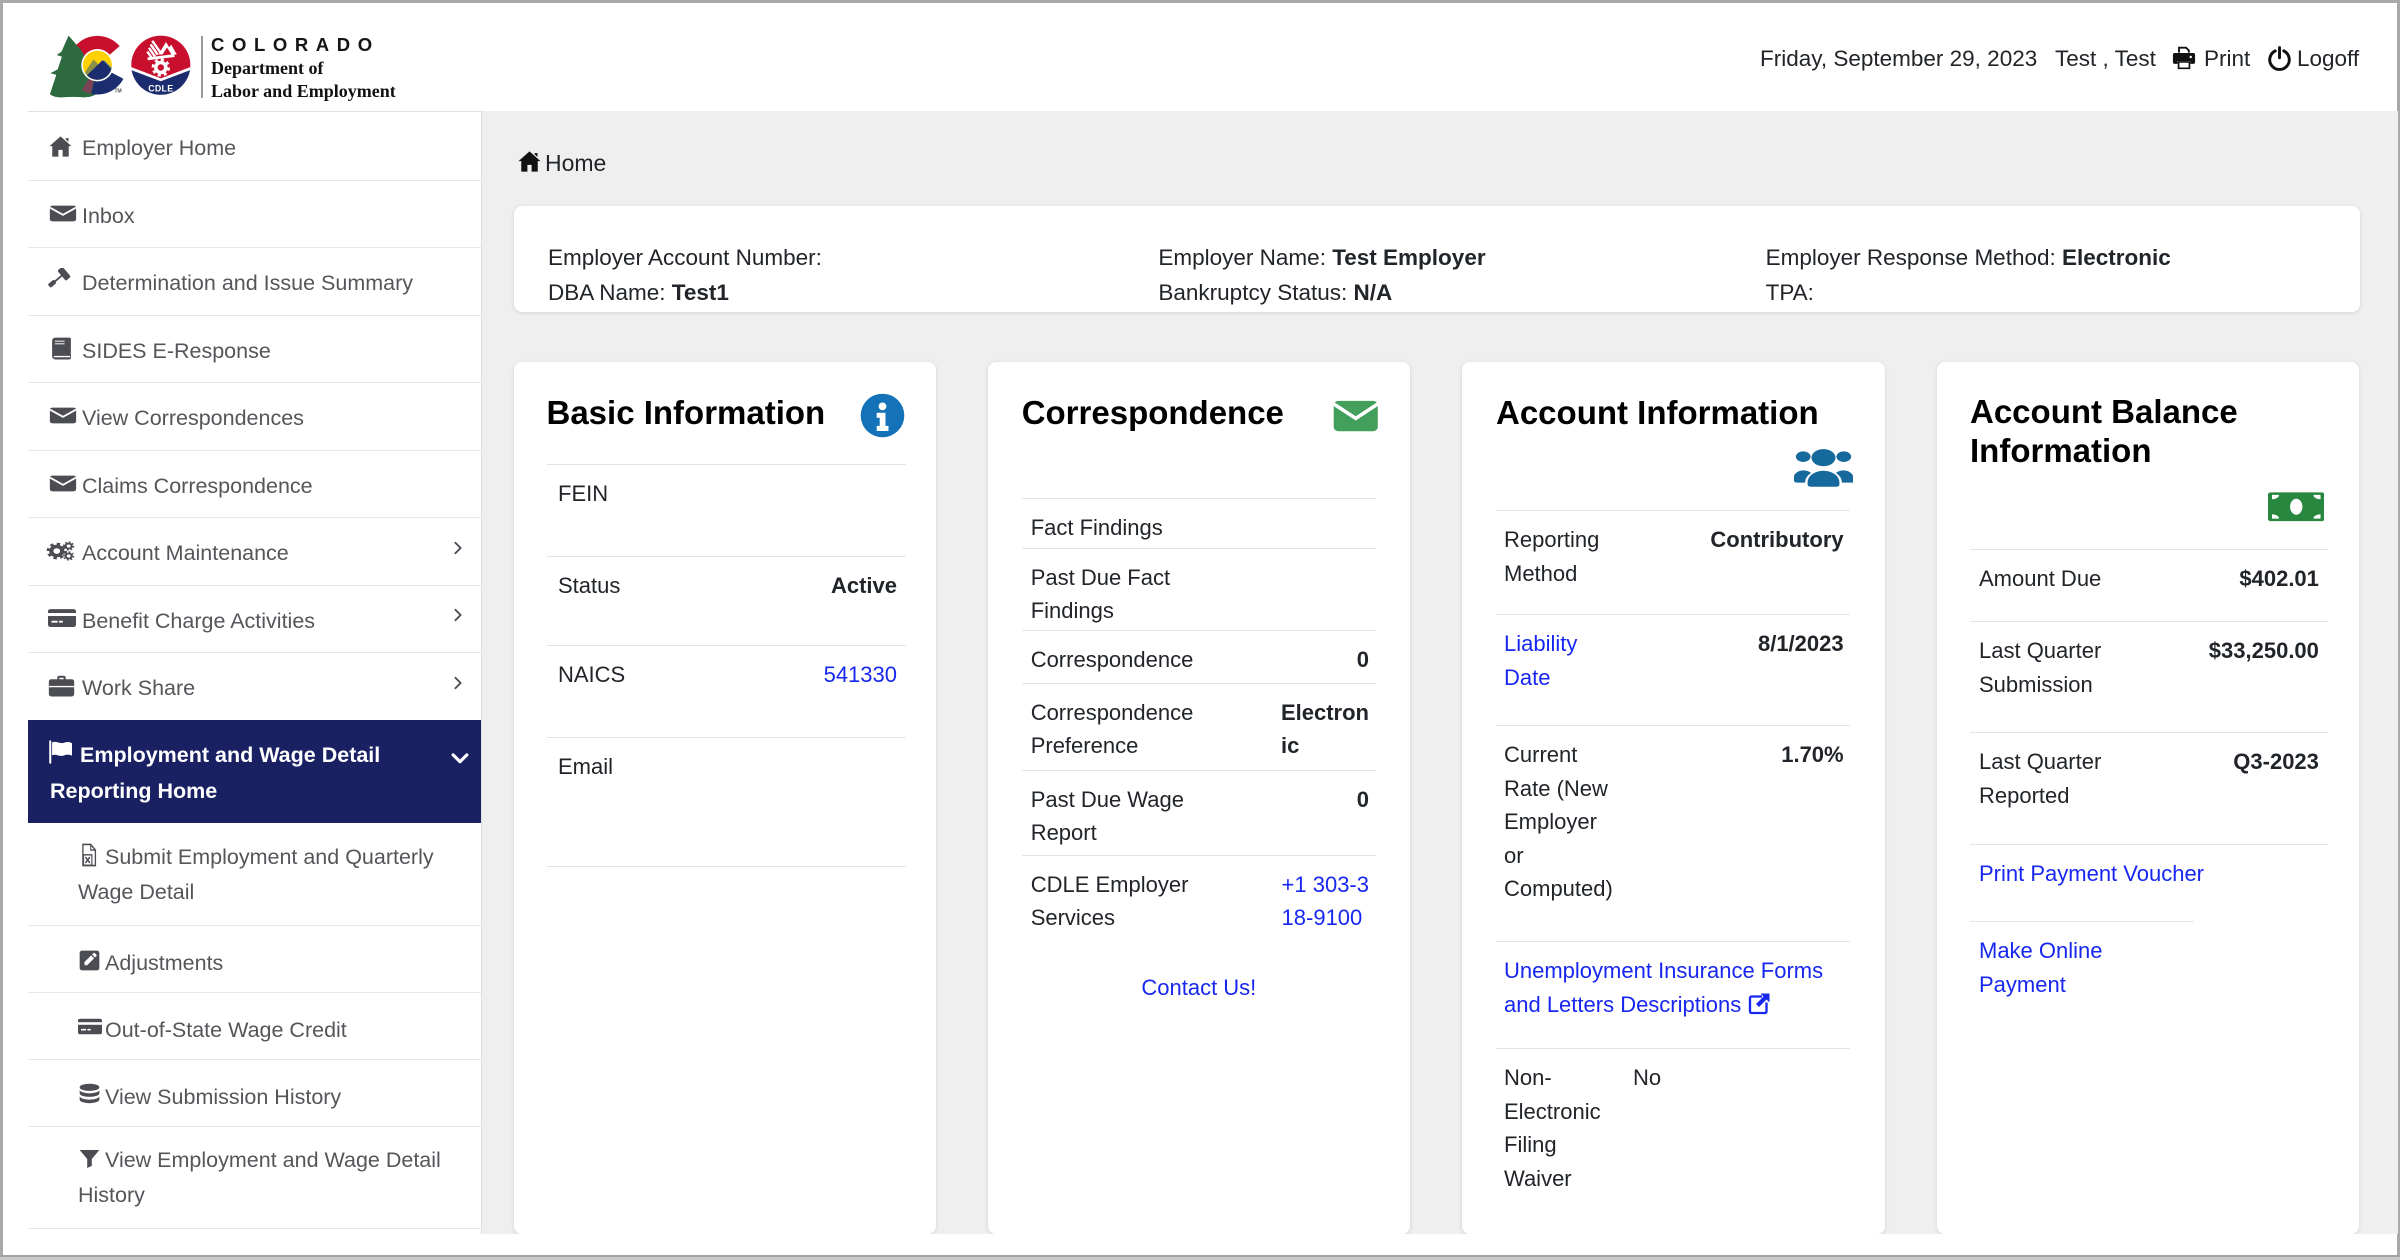  I want to click on svg-text: TM, so click(118, 92).